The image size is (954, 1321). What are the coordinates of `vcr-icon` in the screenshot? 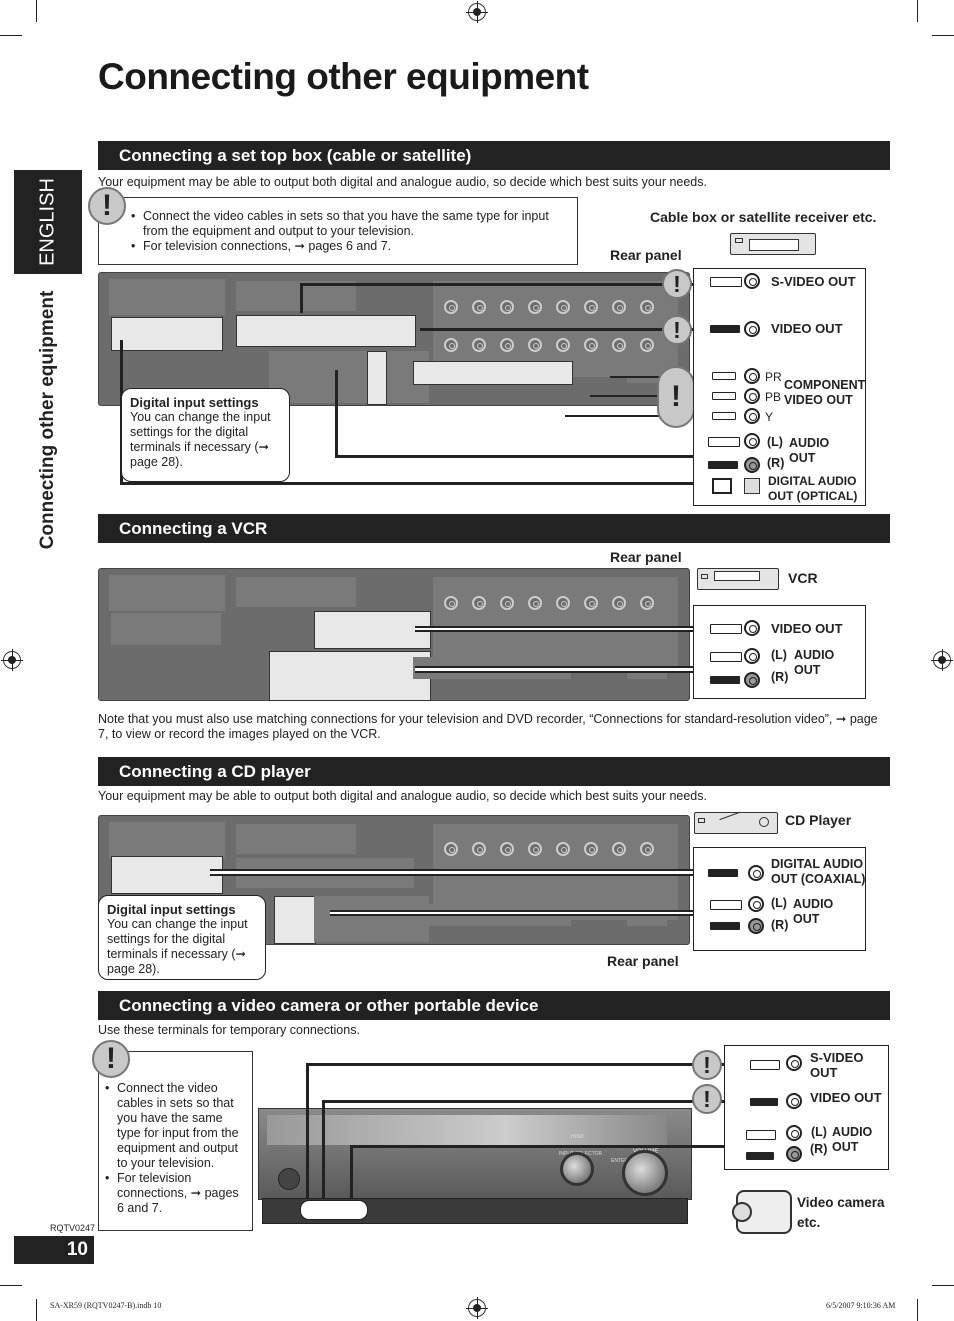 It's located at (738, 579).